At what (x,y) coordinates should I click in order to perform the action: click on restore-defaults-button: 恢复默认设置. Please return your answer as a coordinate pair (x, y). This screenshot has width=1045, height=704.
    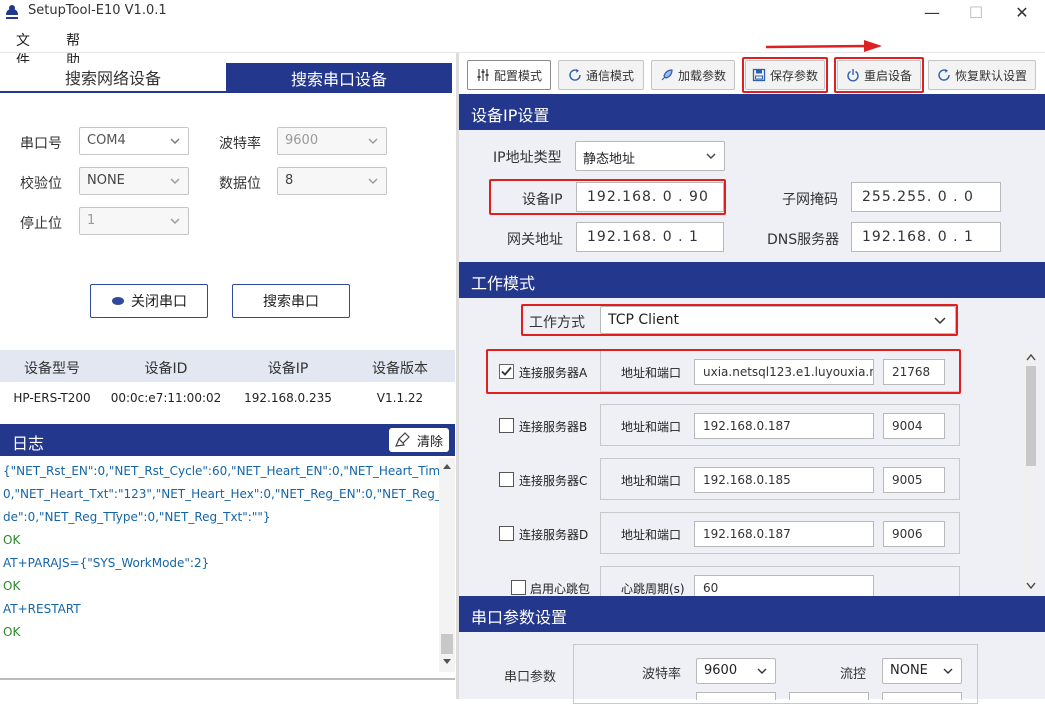
    Looking at the image, I should click on (982, 75).